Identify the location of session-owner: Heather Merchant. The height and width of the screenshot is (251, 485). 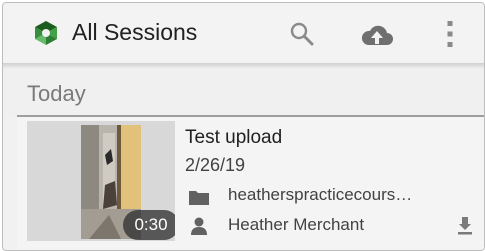
(296, 224).